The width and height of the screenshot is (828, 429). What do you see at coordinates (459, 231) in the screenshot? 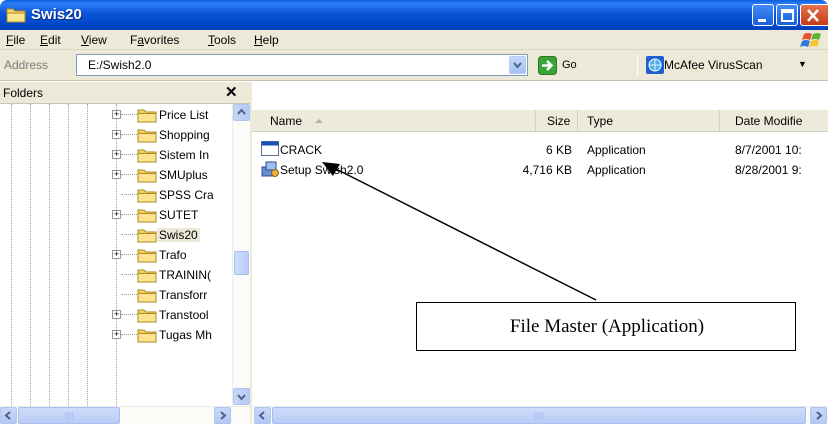
I see `annotation-arrow` at bounding box center [459, 231].